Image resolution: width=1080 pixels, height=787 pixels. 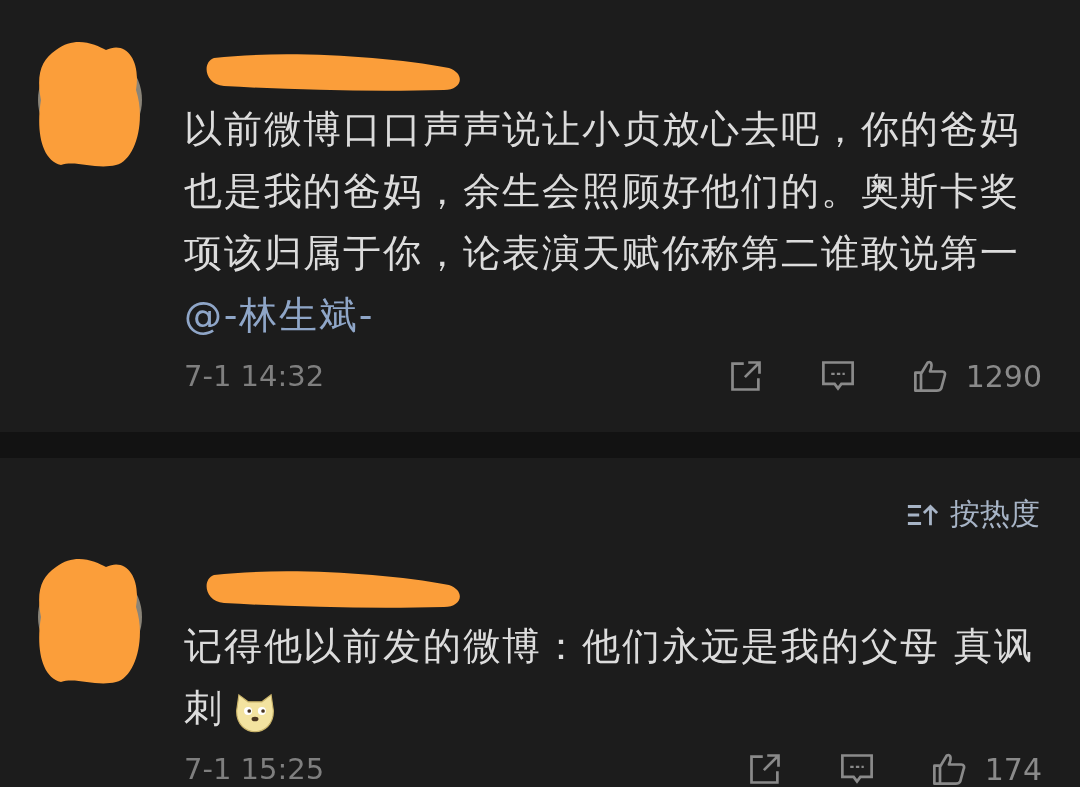 What do you see at coordinates (986, 769) in the screenshot?
I see `like-button: 174` at bounding box center [986, 769].